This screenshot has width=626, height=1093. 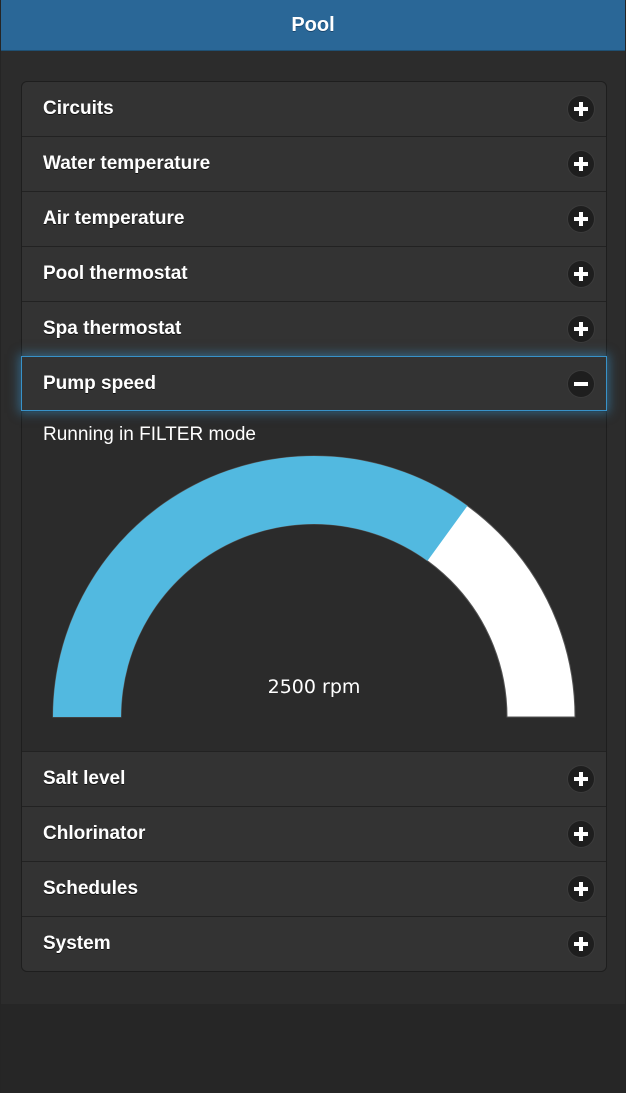 What do you see at coordinates (314, 383) in the screenshot?
I see `section-pump-speed: Pump speed` at bounding box center [314, 383].